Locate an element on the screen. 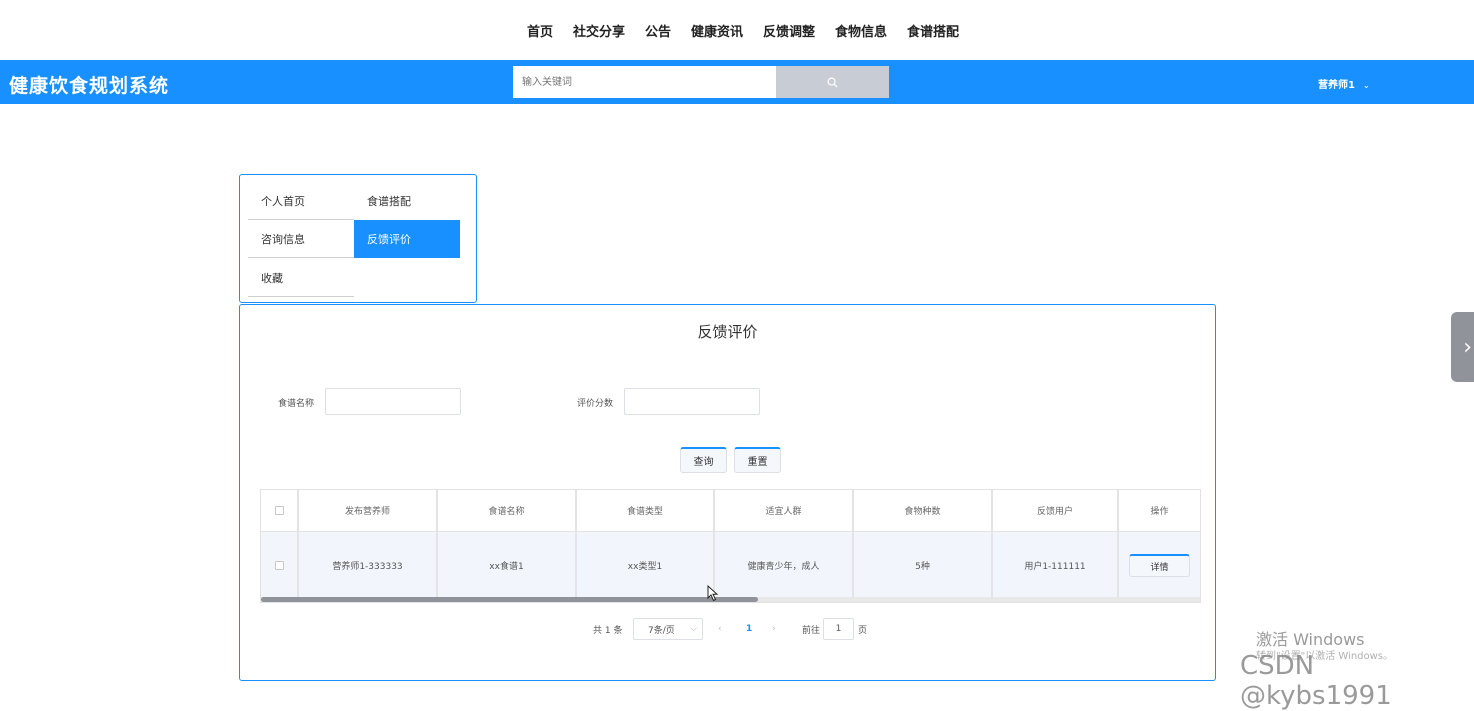 This screenshot has height=711, width=1474. nav-social-share: 社交分享 is located at coordinates (599, 30).